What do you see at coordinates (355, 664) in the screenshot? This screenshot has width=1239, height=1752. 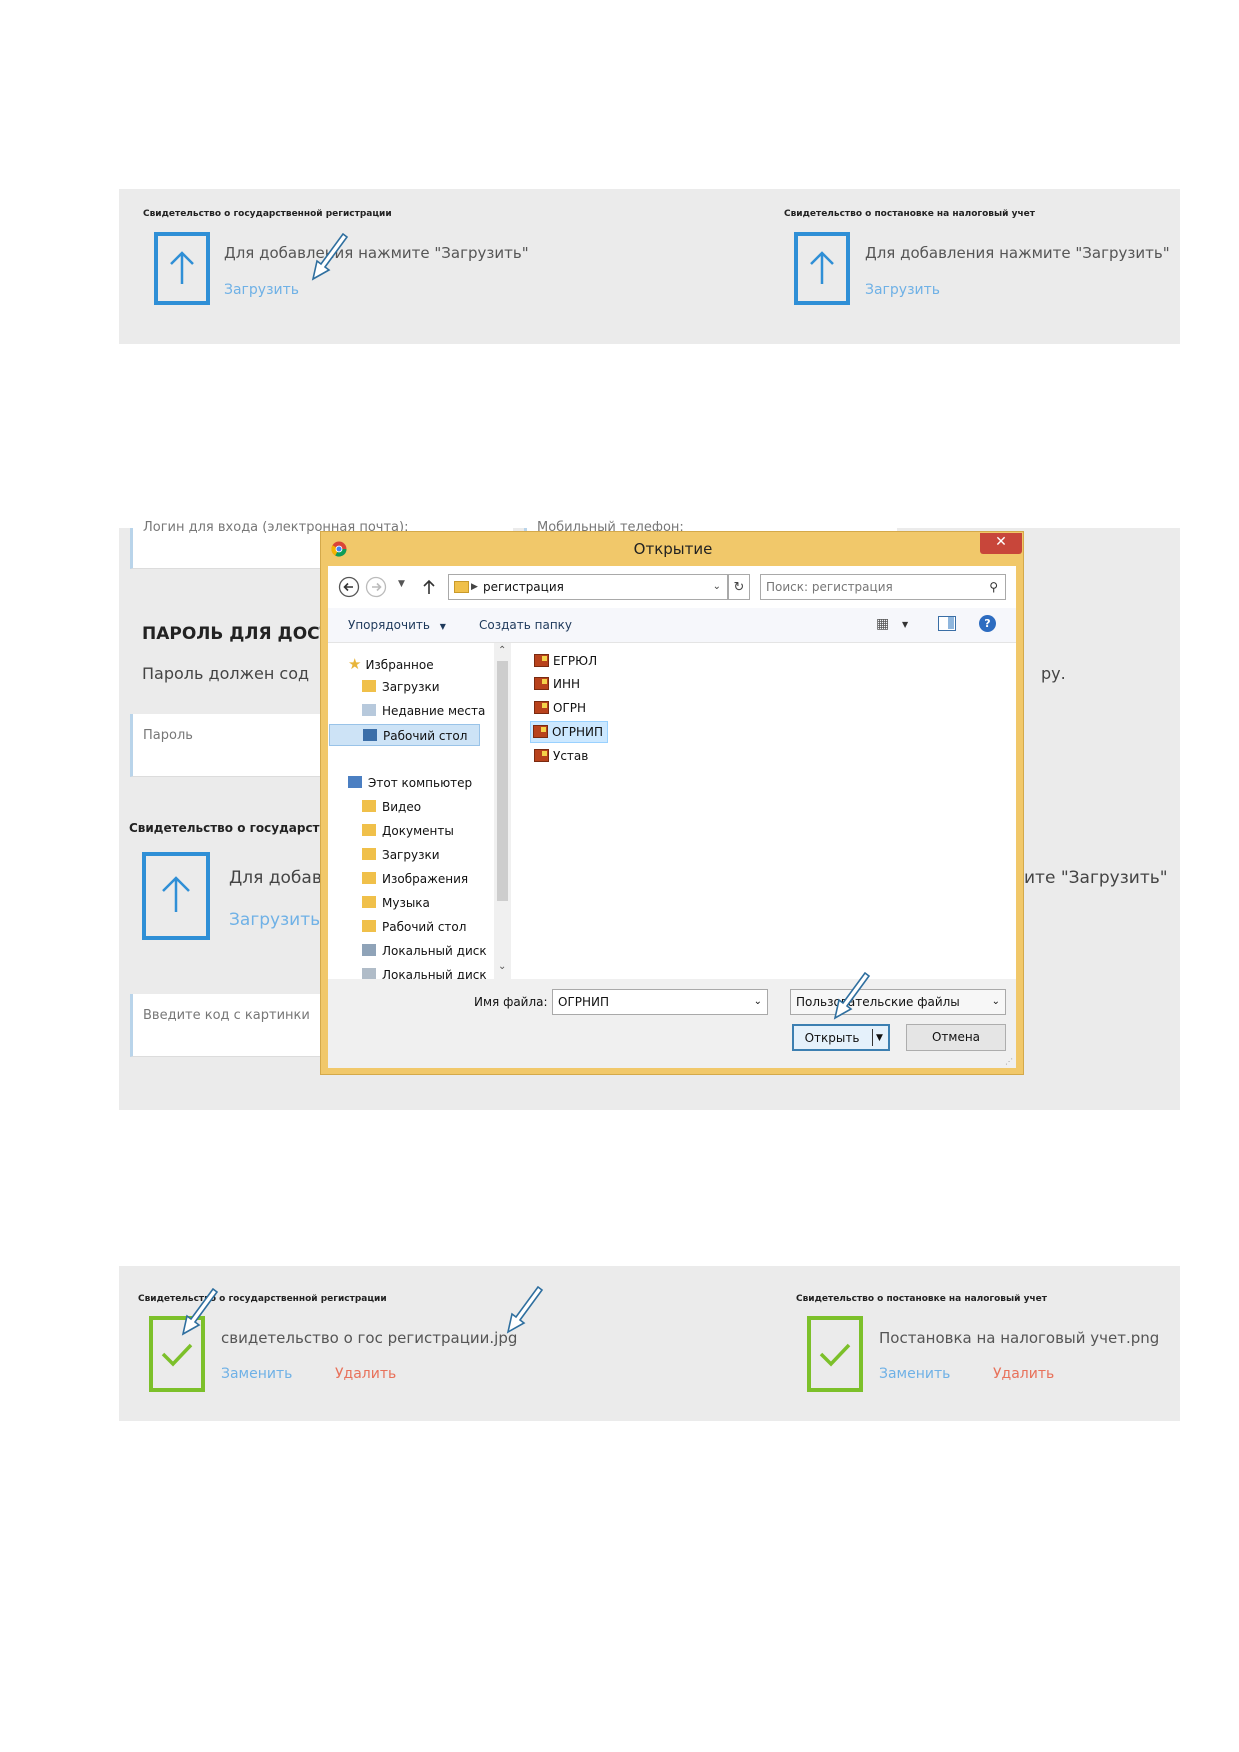 I see `star-icon: ★` at bounding box center [355, 664].